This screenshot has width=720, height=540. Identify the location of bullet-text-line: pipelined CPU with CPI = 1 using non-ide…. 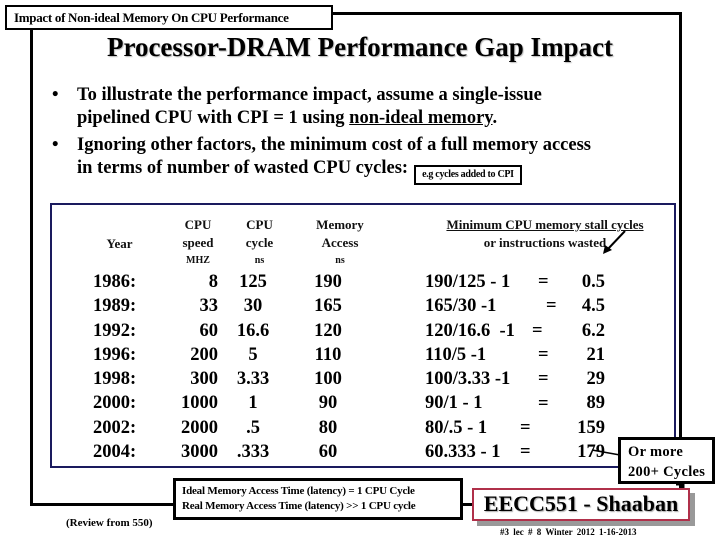
(384, 118).